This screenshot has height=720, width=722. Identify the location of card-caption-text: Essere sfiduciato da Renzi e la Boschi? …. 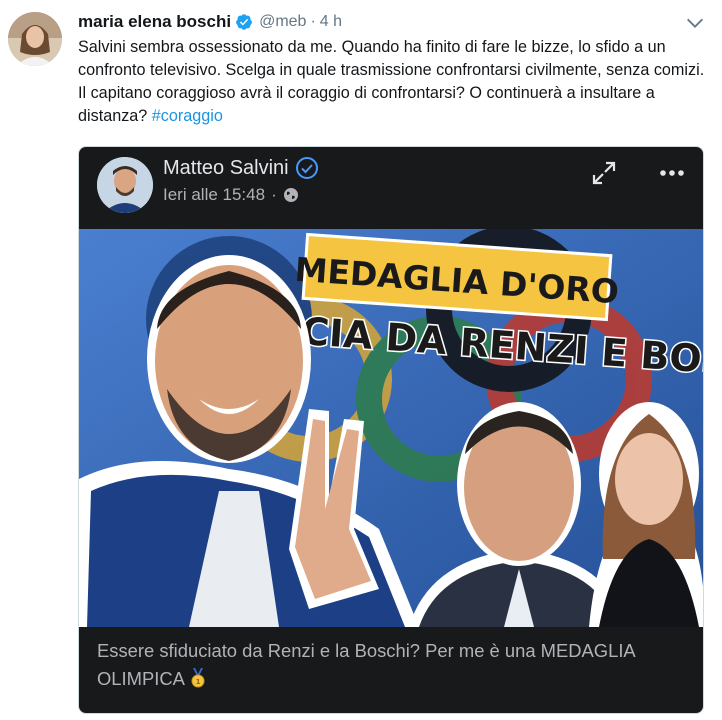
(366, 664).